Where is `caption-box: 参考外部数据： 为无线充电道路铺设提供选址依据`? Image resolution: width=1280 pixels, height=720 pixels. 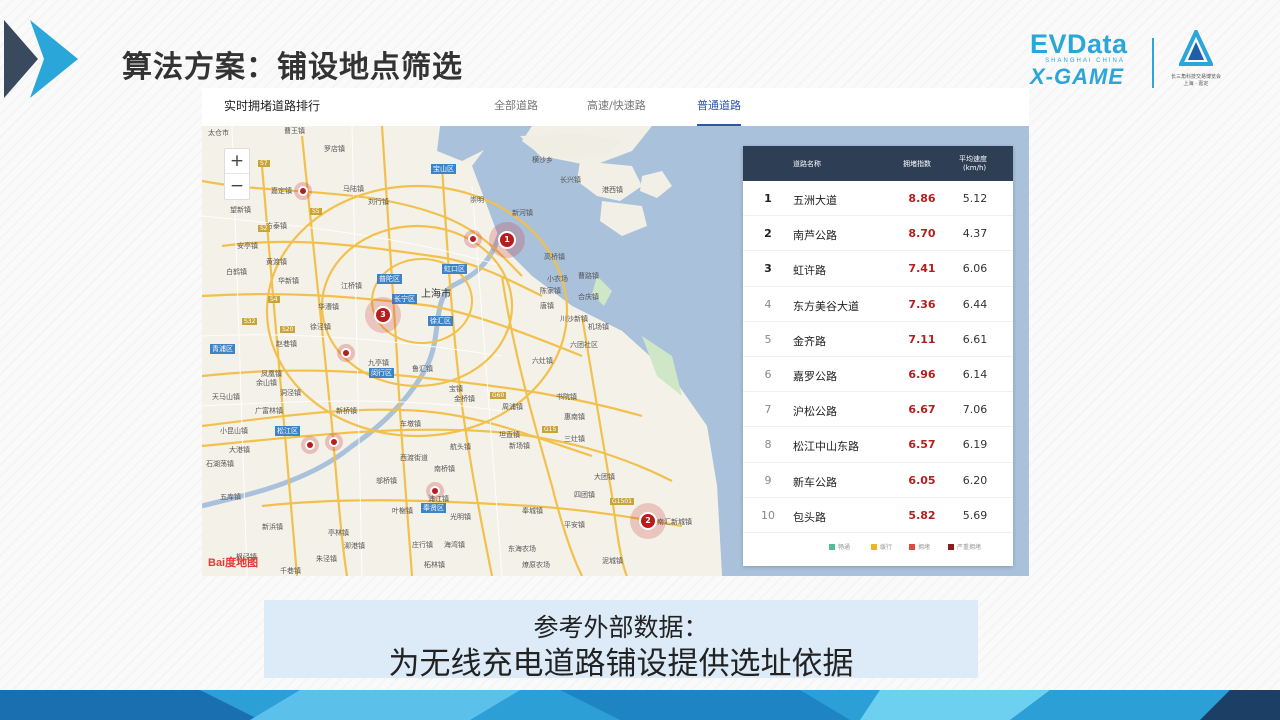
caption-box: 参考外部数据： 为无线充电道路铺设提供选址依据 is located at coordinates (621, 641).